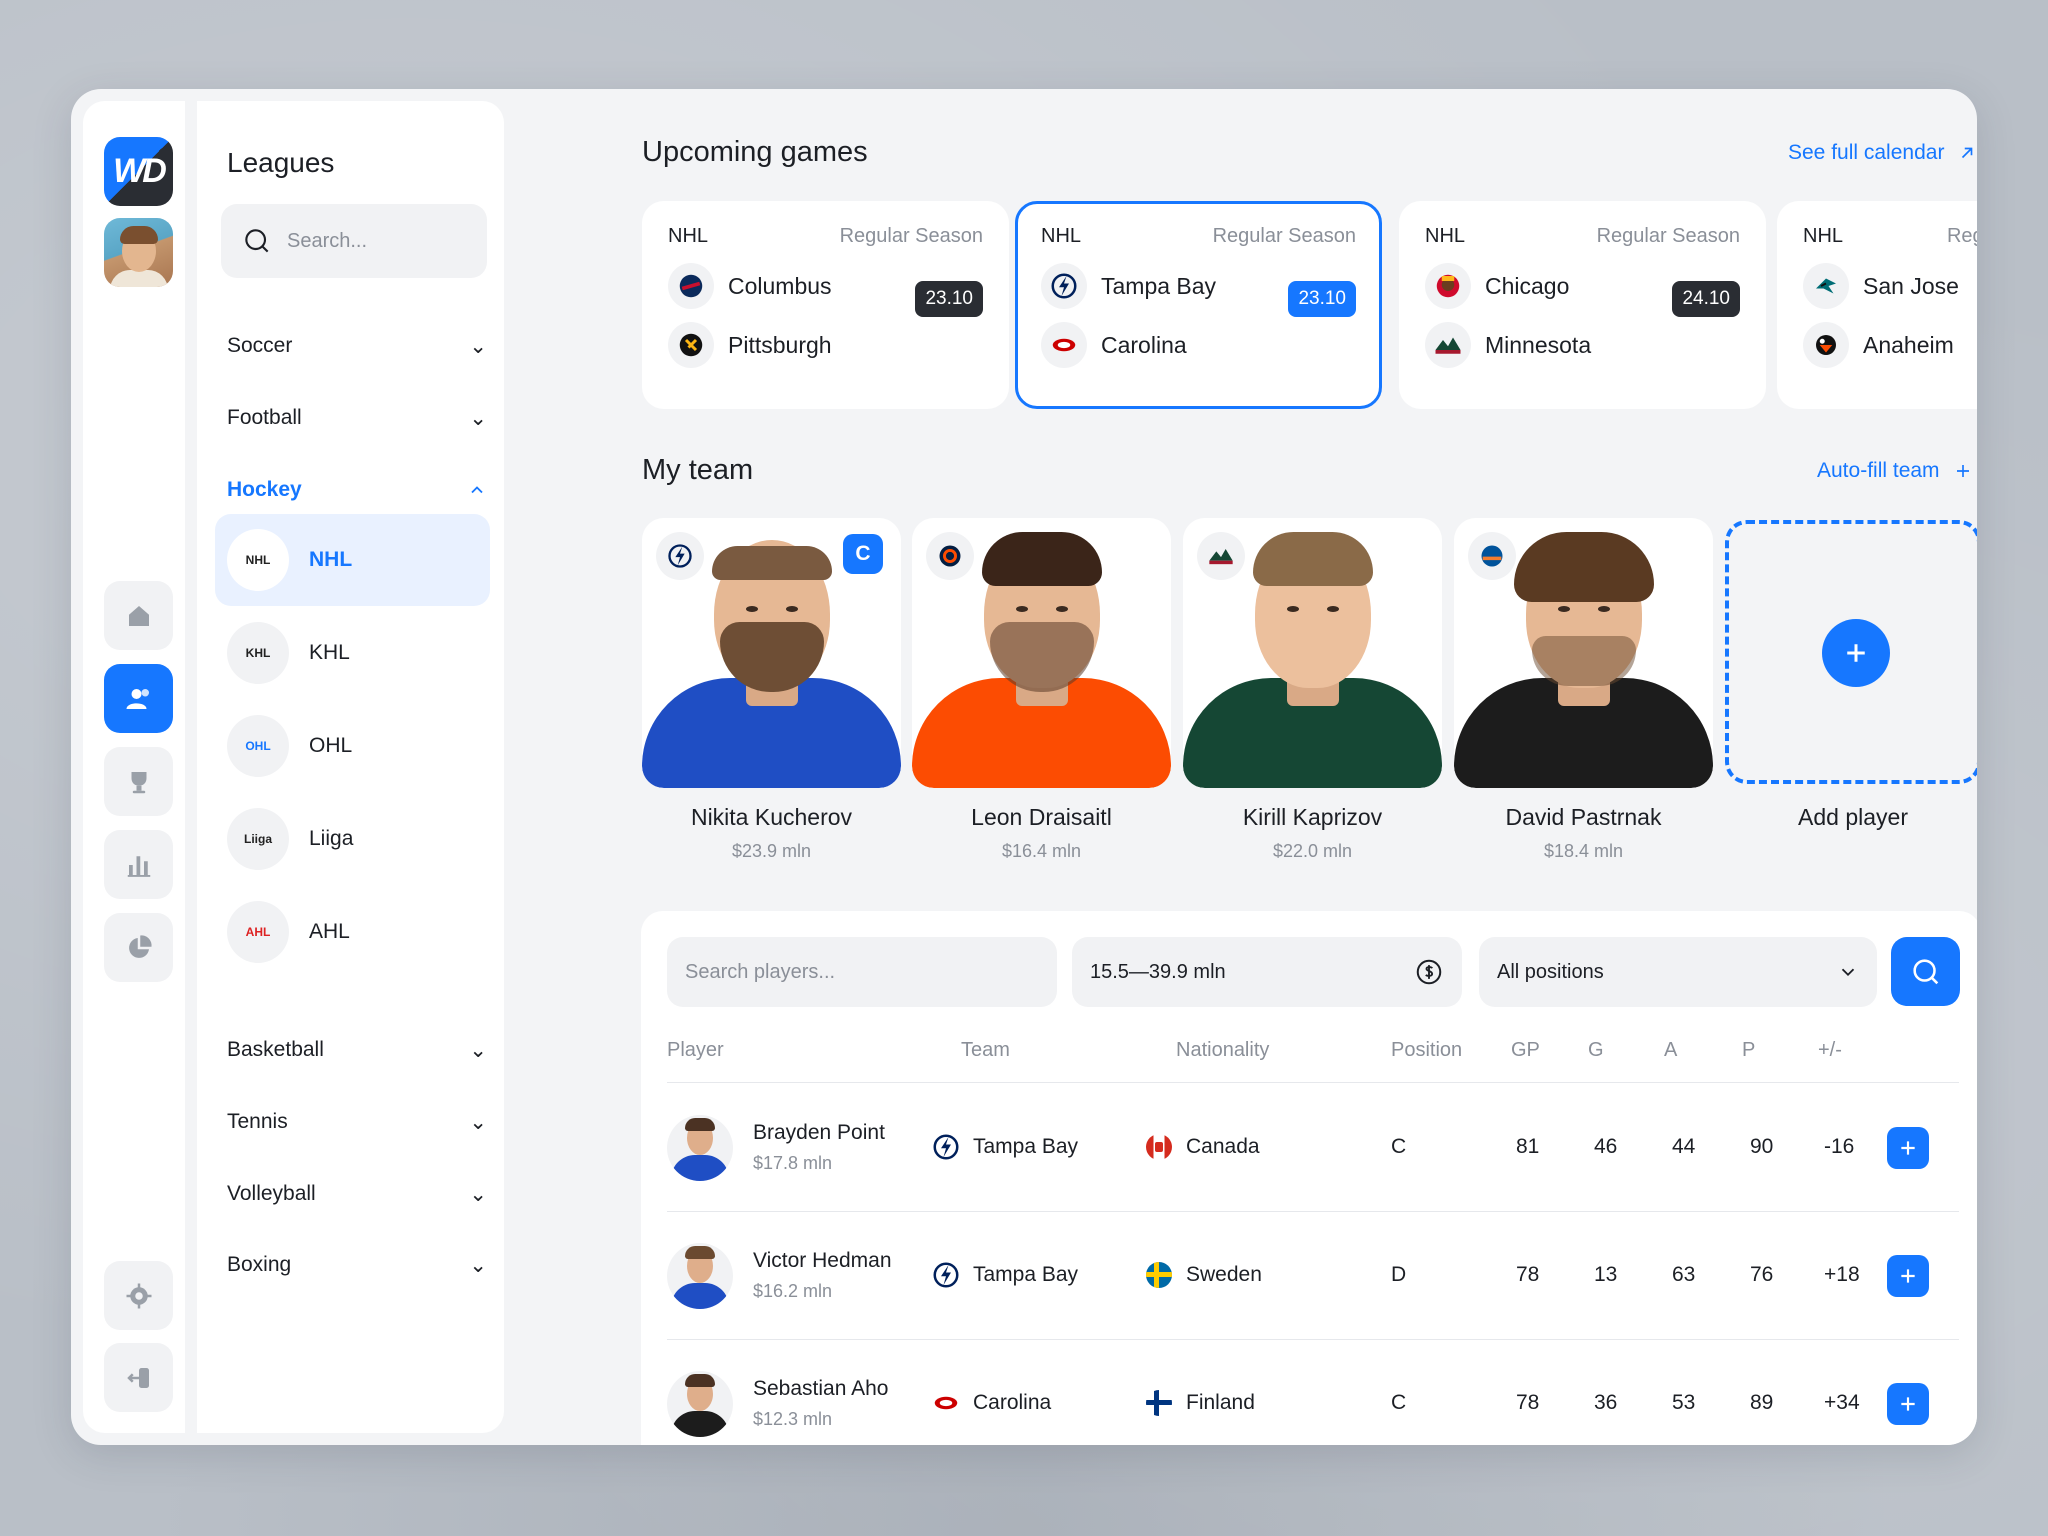 The width and height of the screenshot is (2048, 1536). I want to click on row-team: Tampa Bay, so click(1004, 1275).